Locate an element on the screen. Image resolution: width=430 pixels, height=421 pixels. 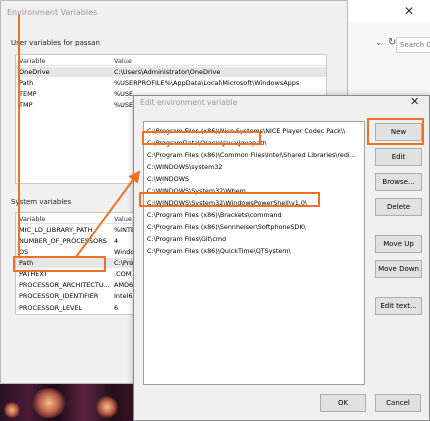
annotation-arrows is located at coordinates (108, 214).